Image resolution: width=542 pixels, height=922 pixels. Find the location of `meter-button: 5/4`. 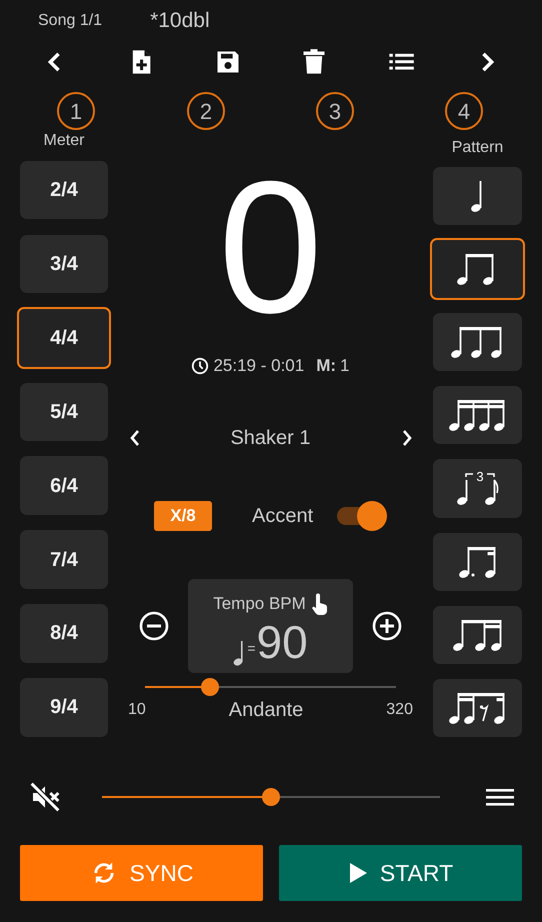

meter-button: 5/4 is located at coordinates (64, 411).